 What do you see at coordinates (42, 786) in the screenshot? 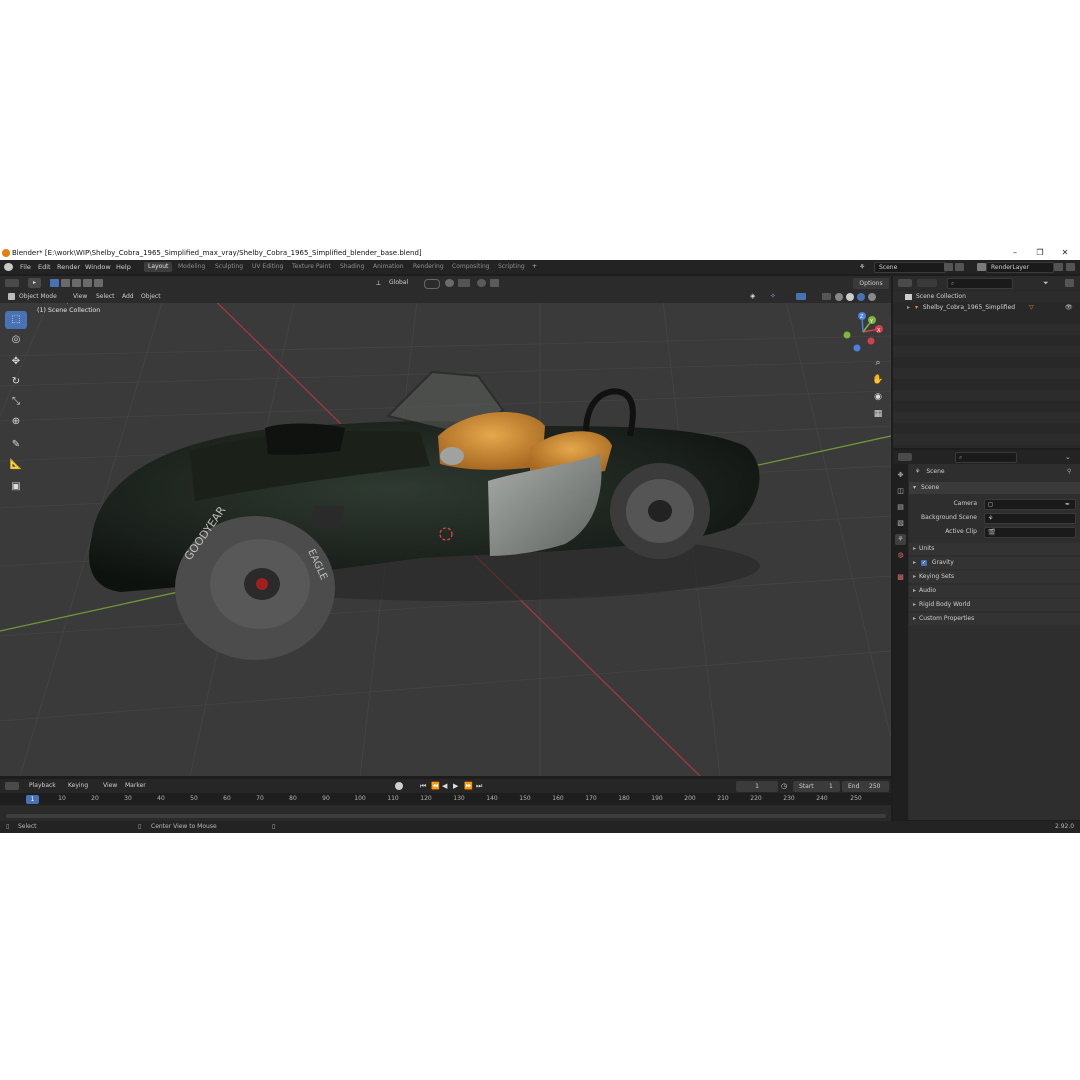
I see `menu-playback: Playback` at bounding box center [42, 786].